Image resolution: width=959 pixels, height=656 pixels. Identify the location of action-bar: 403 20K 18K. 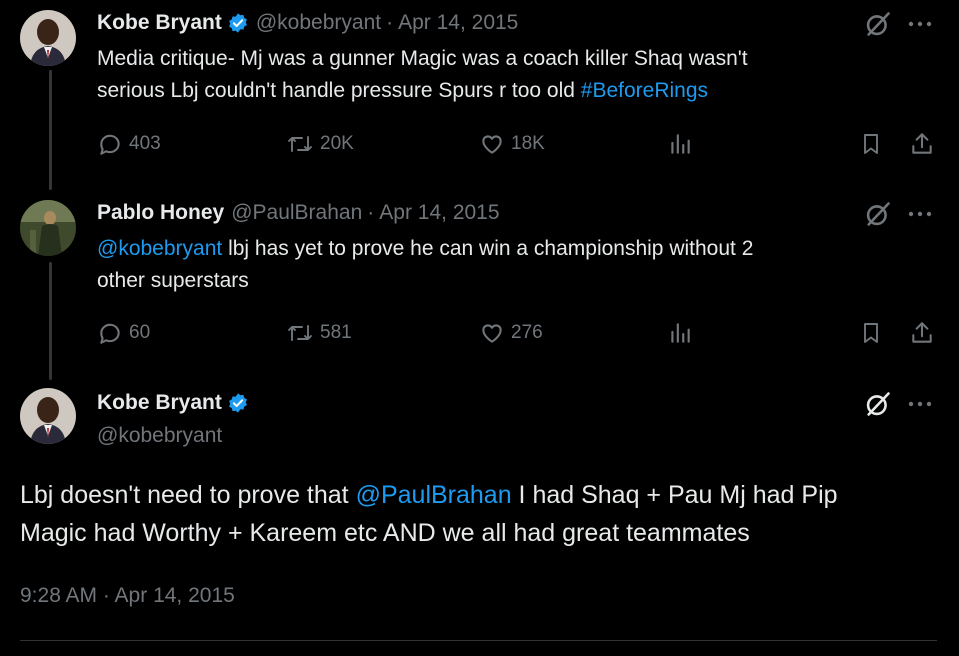
(517, 144).